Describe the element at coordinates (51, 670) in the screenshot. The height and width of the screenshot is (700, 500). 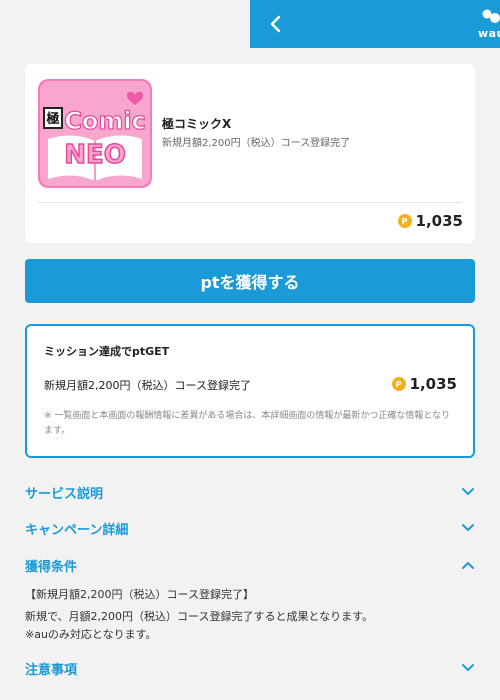
I see `section-label: 注意事項` at that location.